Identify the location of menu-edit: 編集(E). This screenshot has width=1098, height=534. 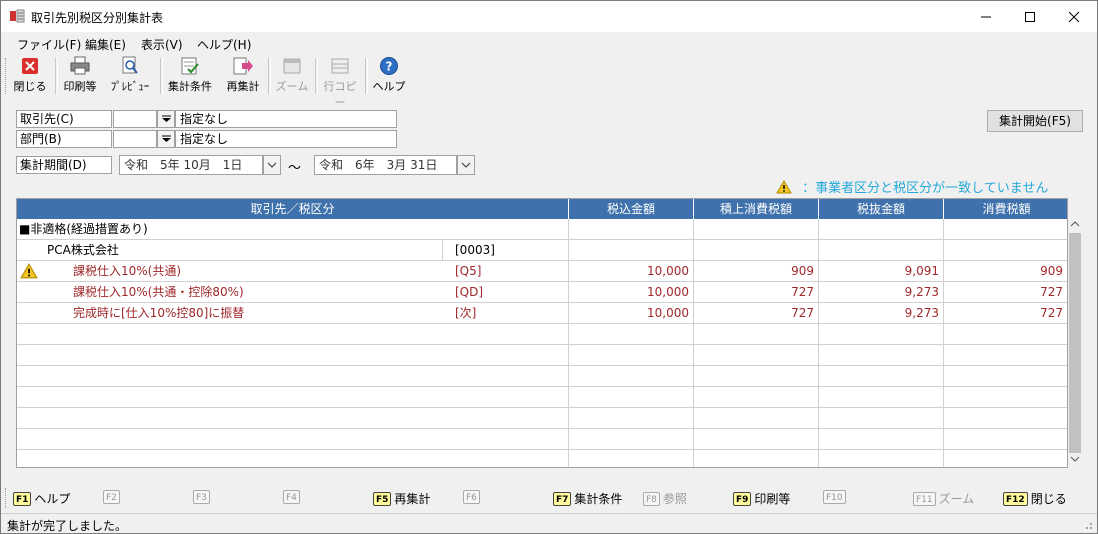
(105, 44).